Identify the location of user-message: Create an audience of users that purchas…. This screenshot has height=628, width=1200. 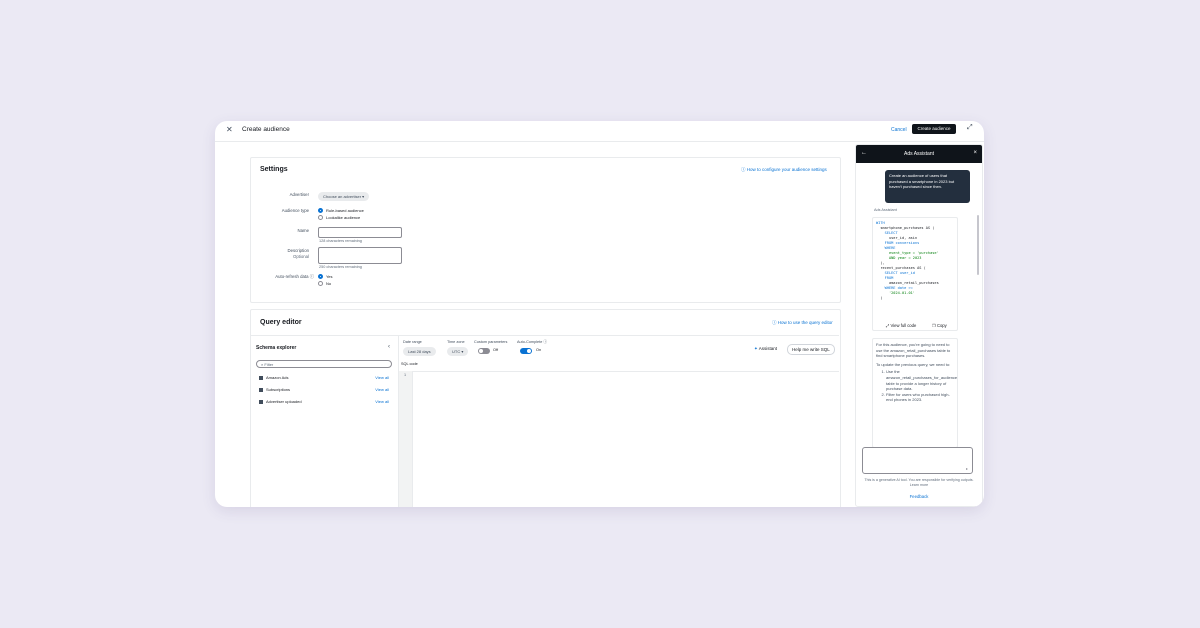
(927, 186).